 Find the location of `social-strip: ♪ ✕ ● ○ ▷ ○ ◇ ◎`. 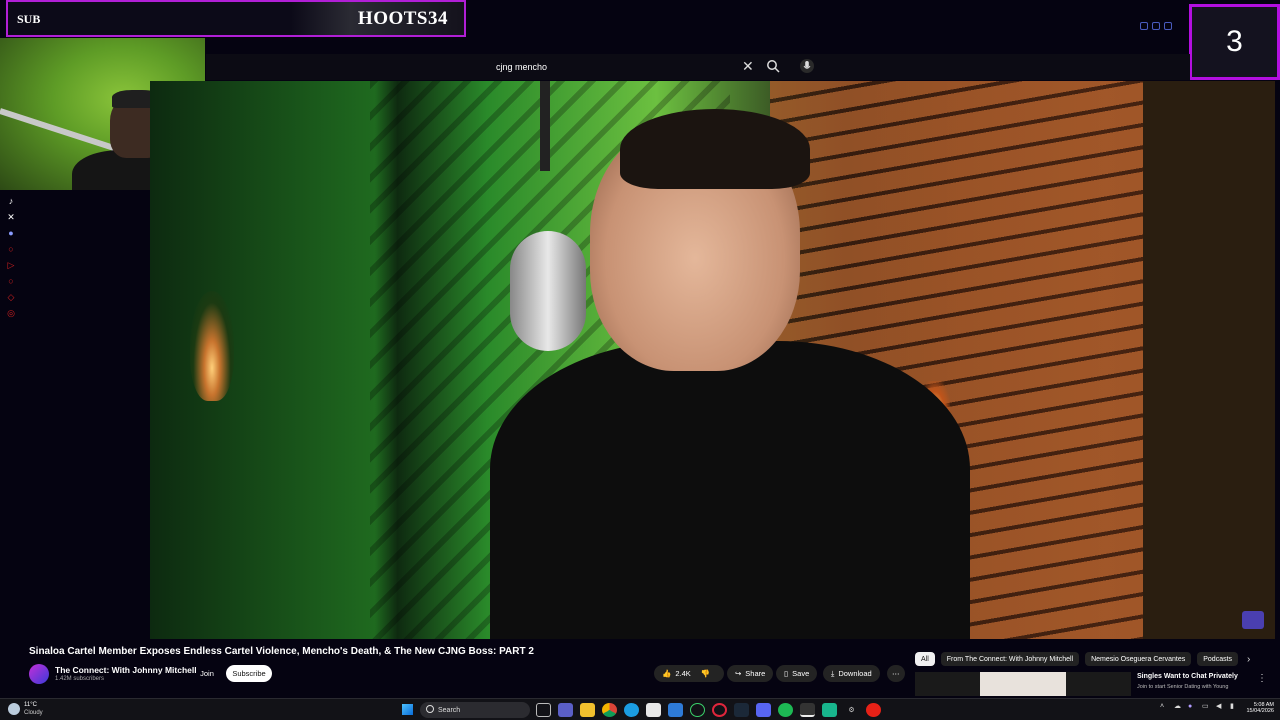

social-strip: ♪ ✕ ● ○ ▷ ○ ◇ ◎ is located at coordinates (11, 415).